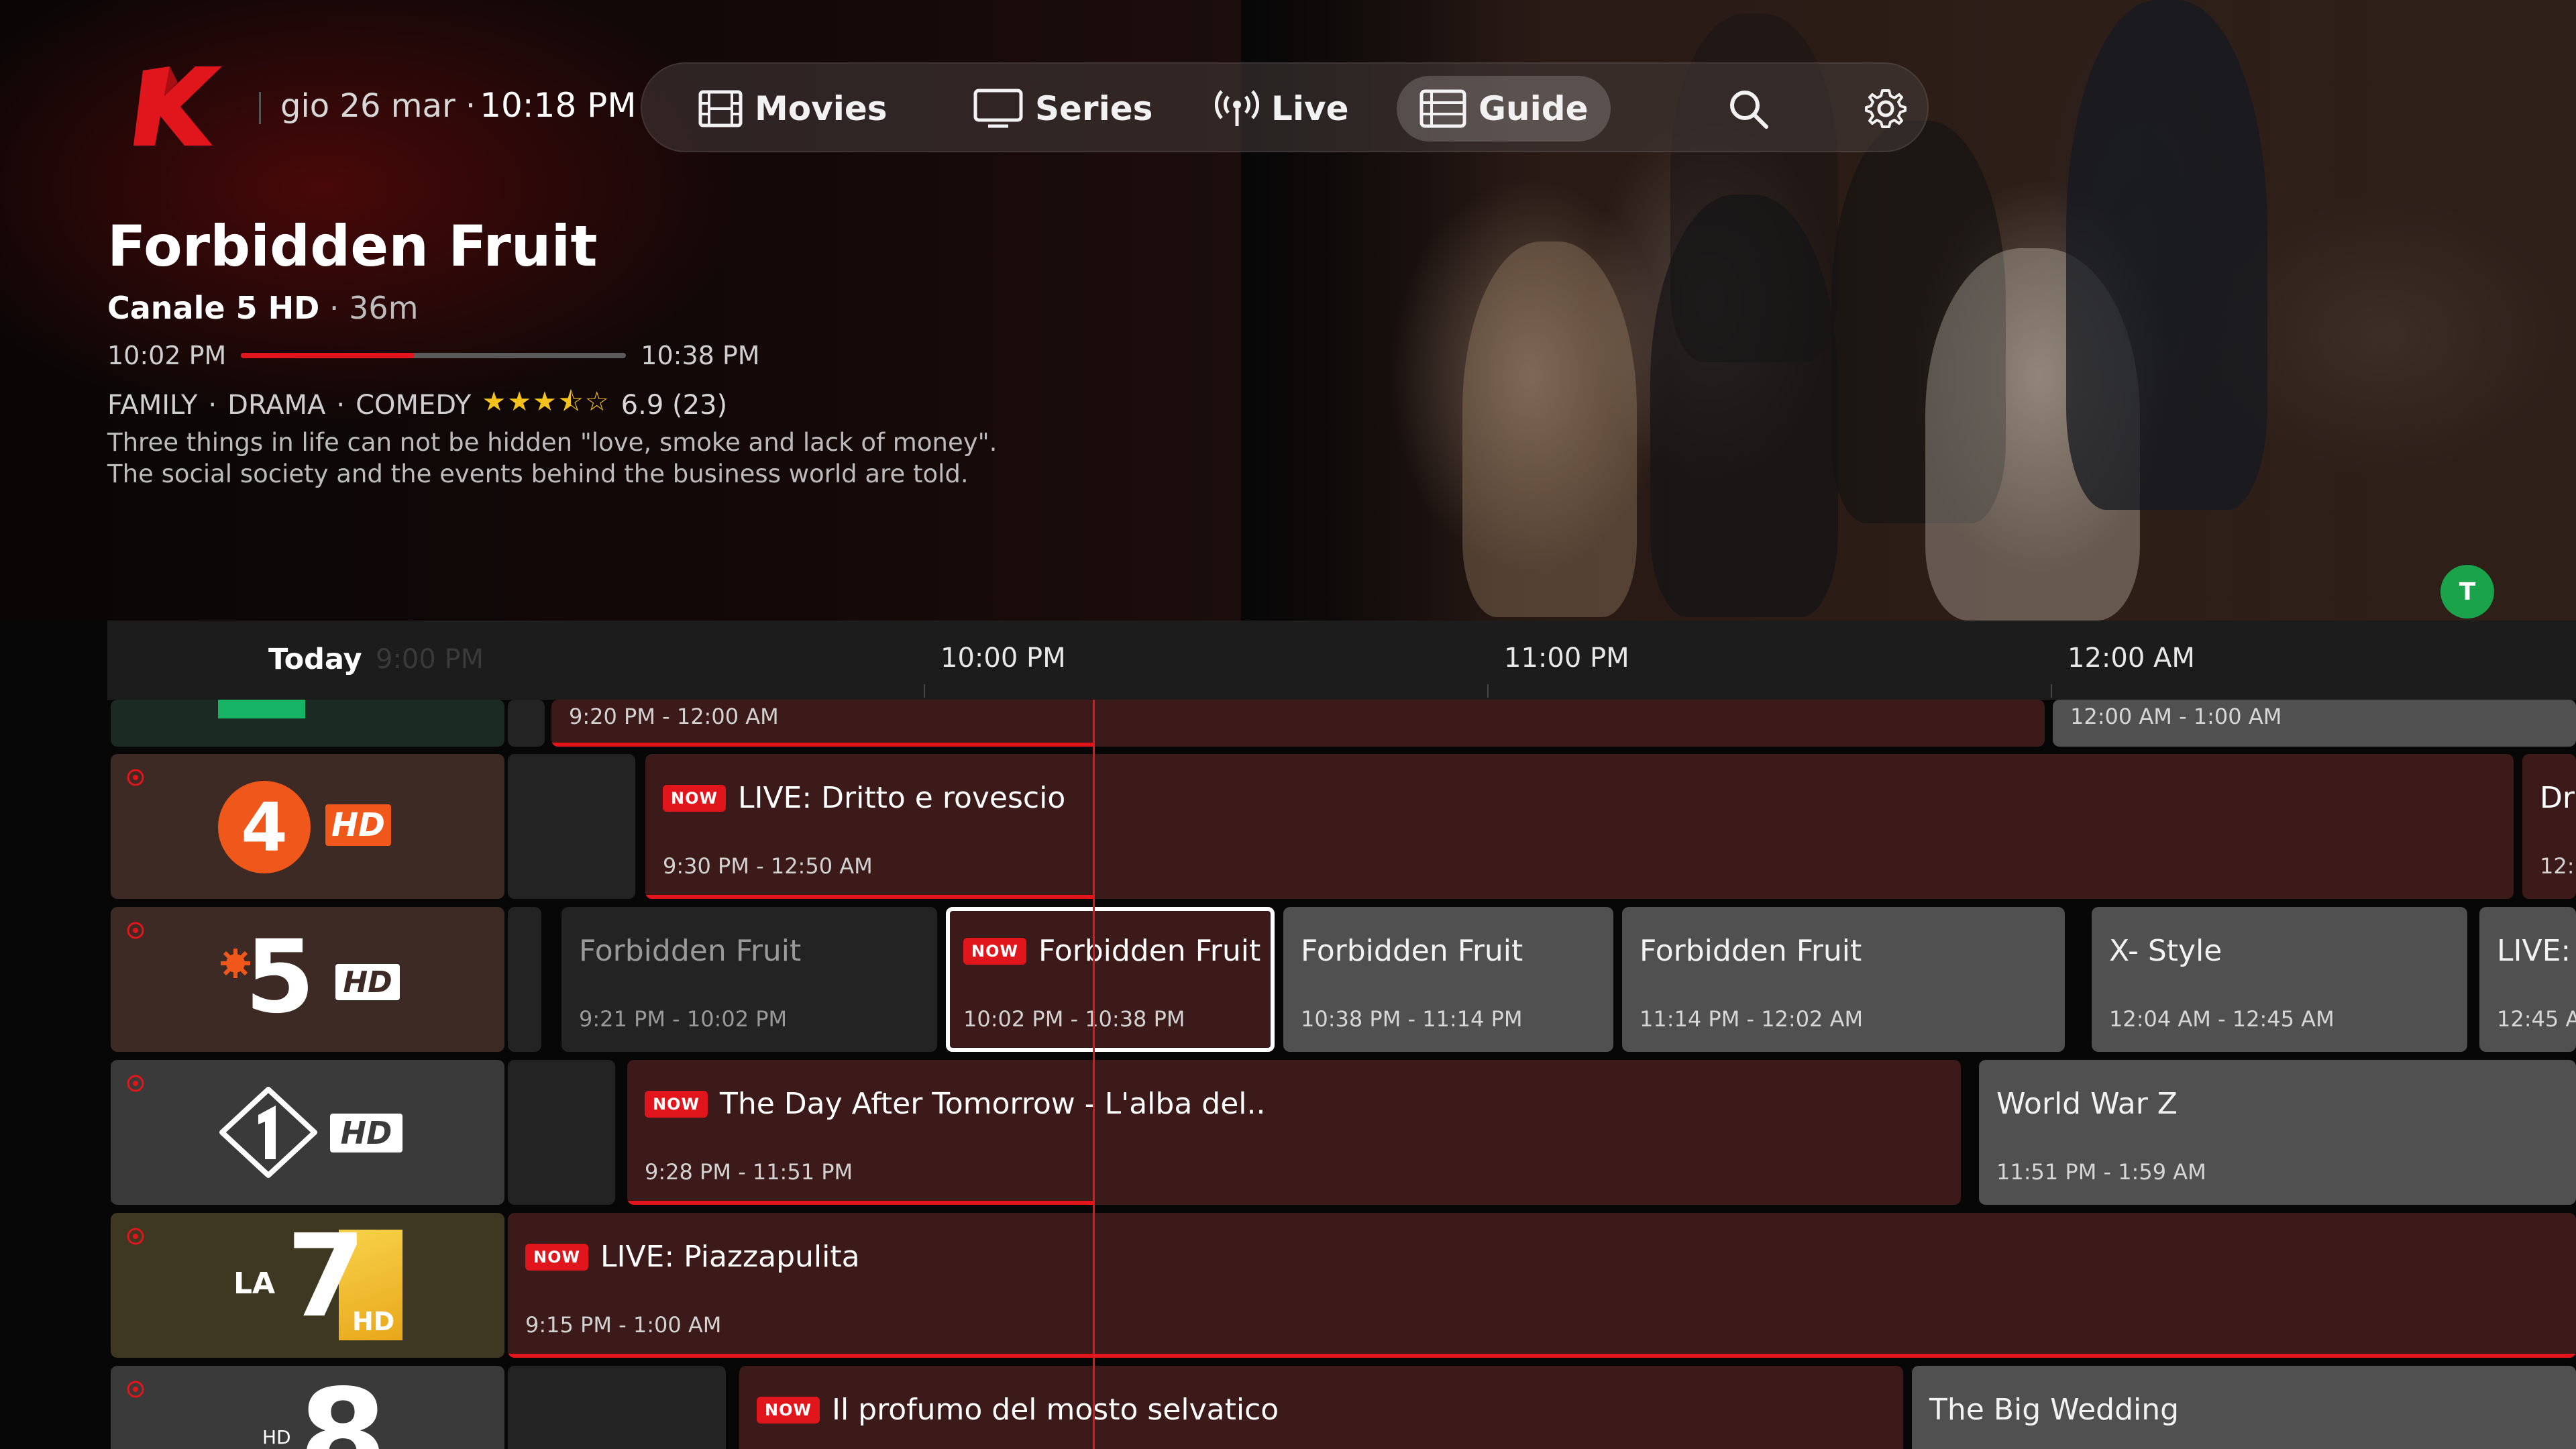 This screenshot has width=2576, height=1449. I want to click on gear-icon, so click(1886, 108).